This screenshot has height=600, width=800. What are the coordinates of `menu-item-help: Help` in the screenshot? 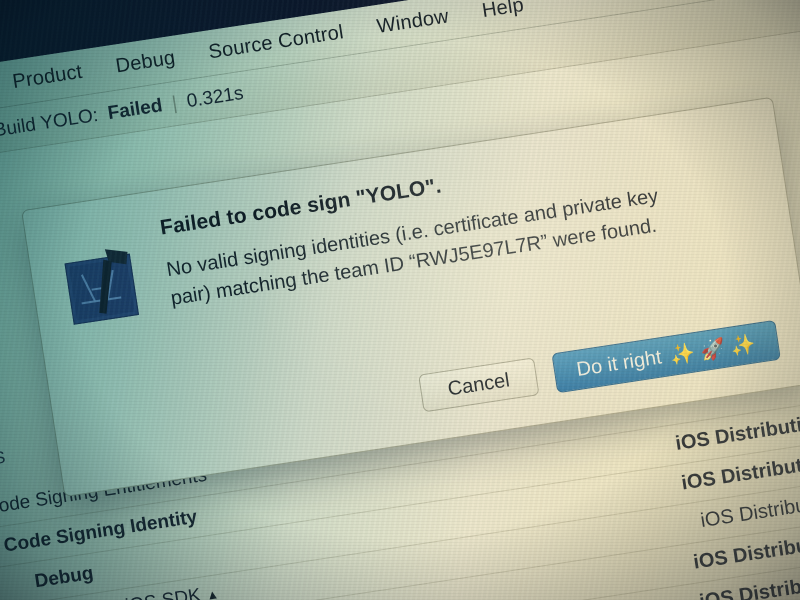 It's located at (503, 11).